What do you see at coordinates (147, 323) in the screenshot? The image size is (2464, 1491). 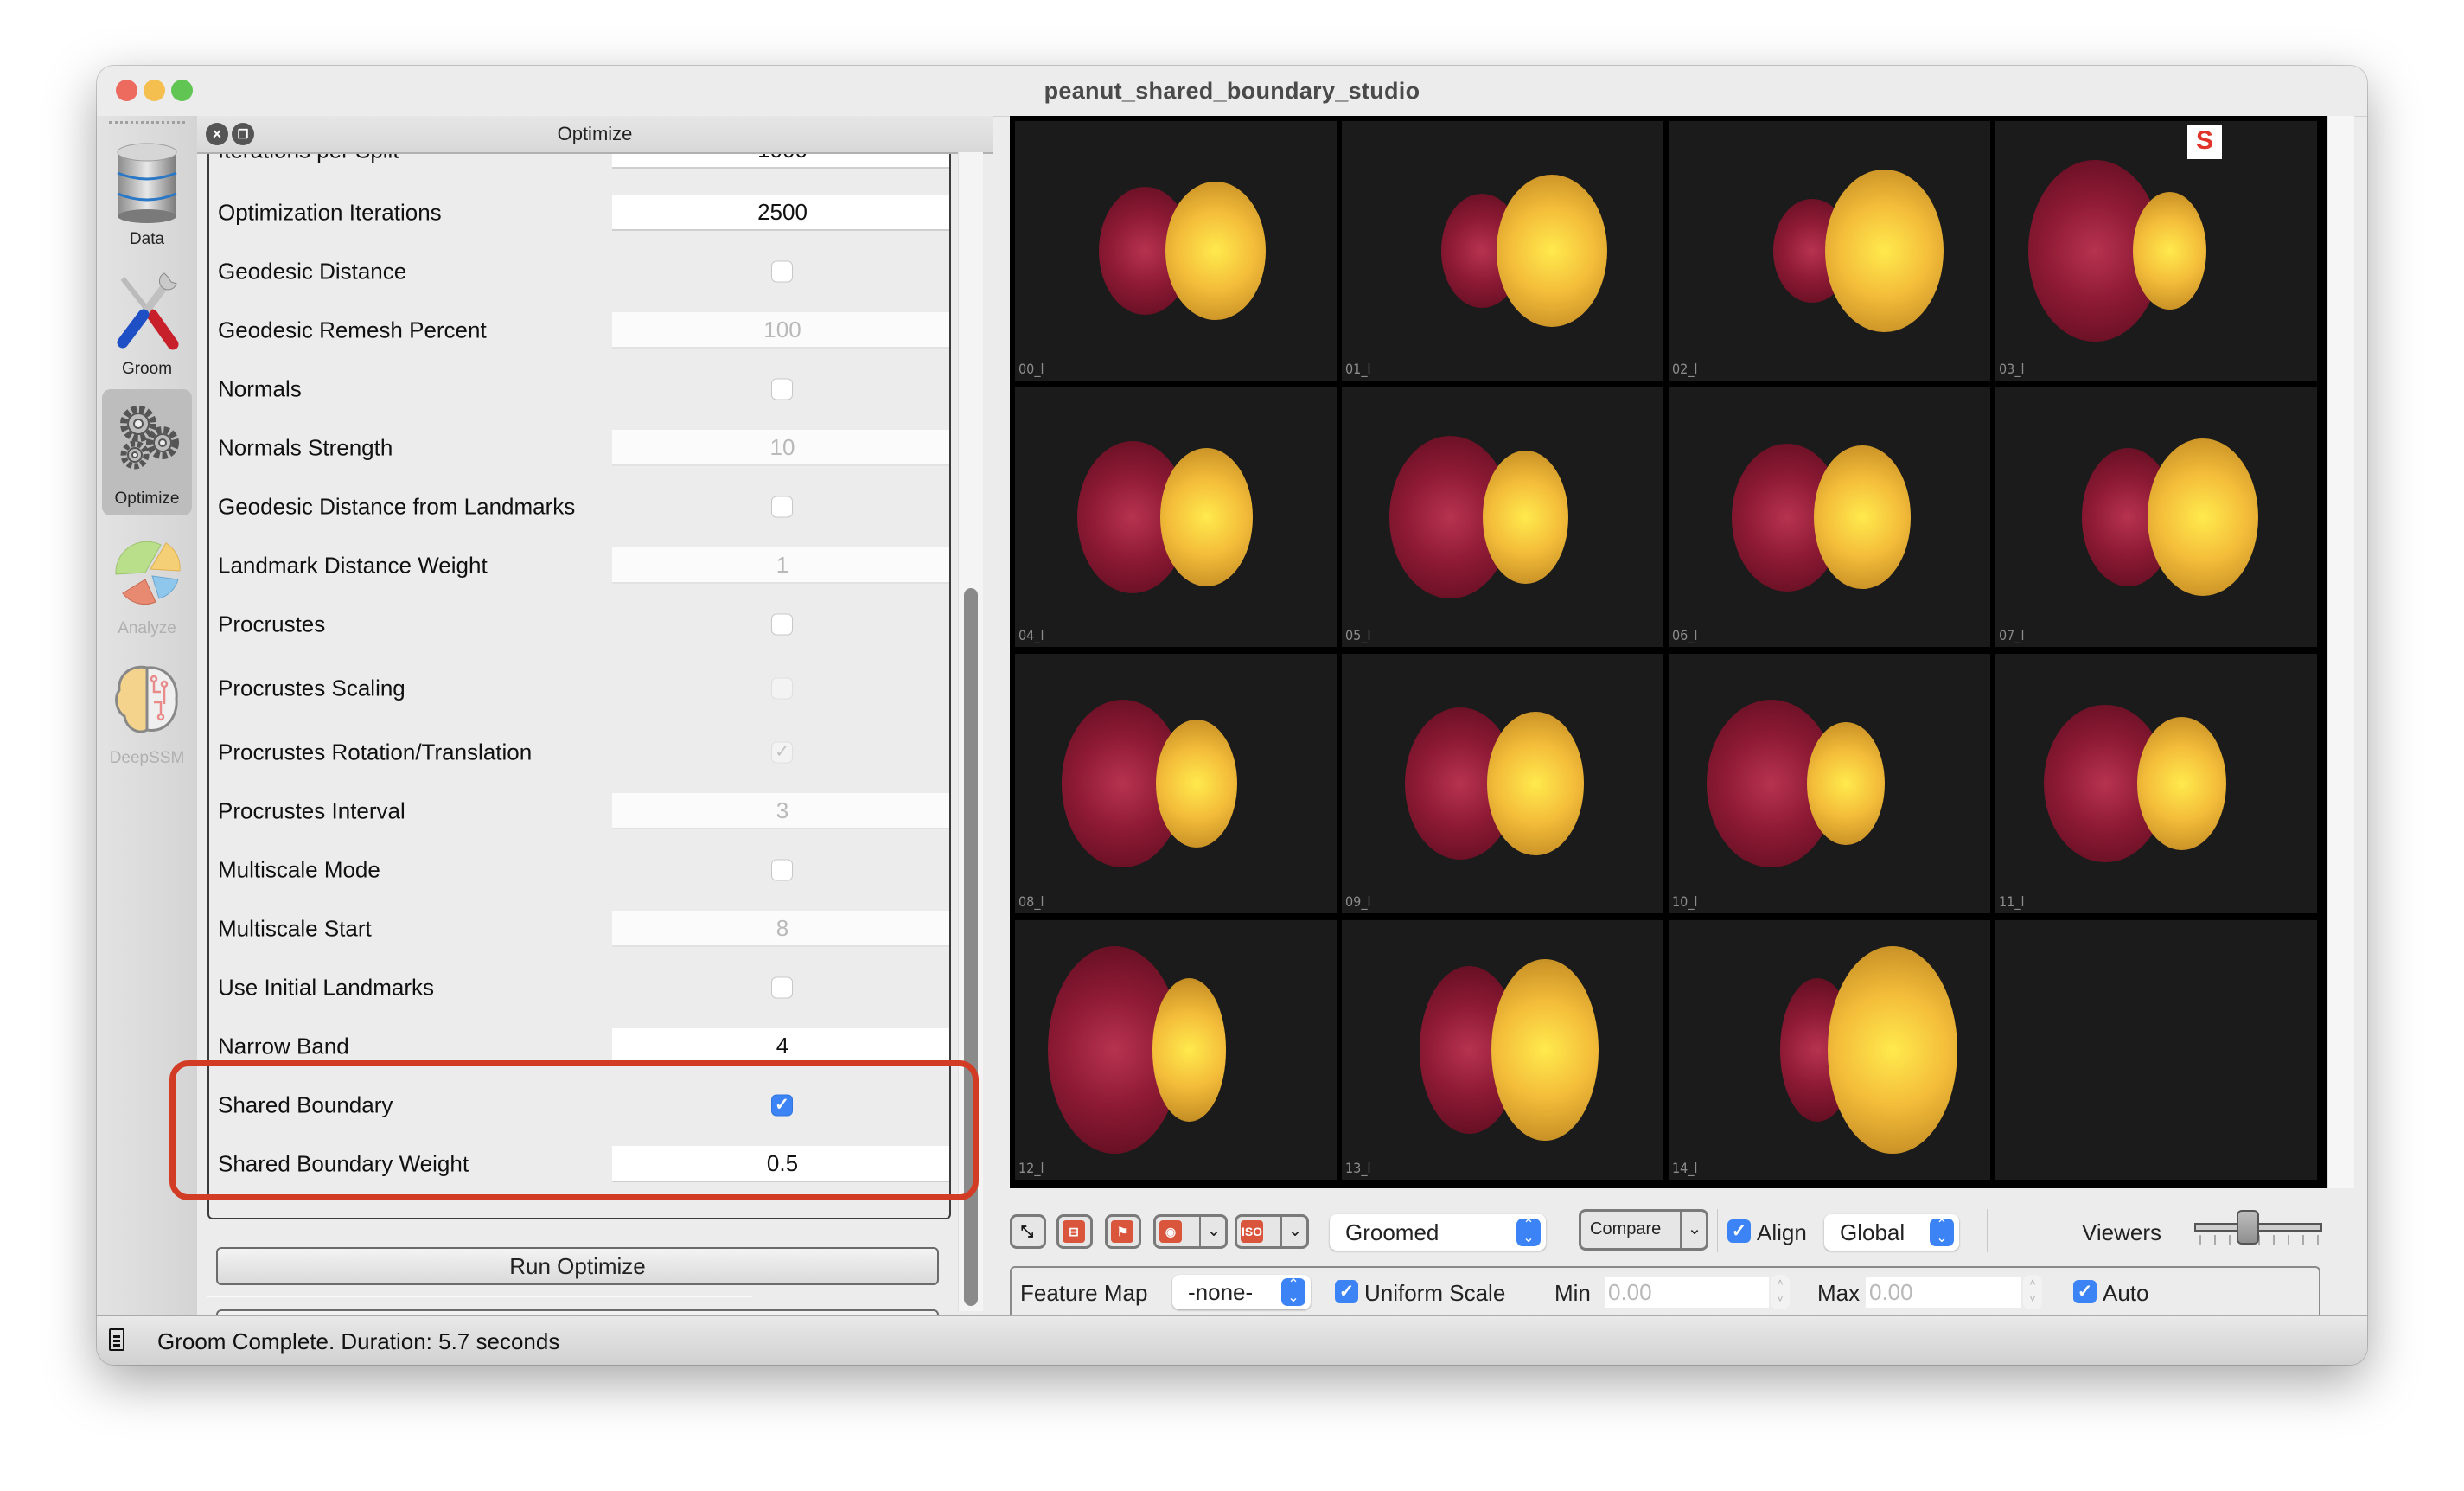 I see `sidebar-item-groom: Groom` at bounding box center [147, 323].